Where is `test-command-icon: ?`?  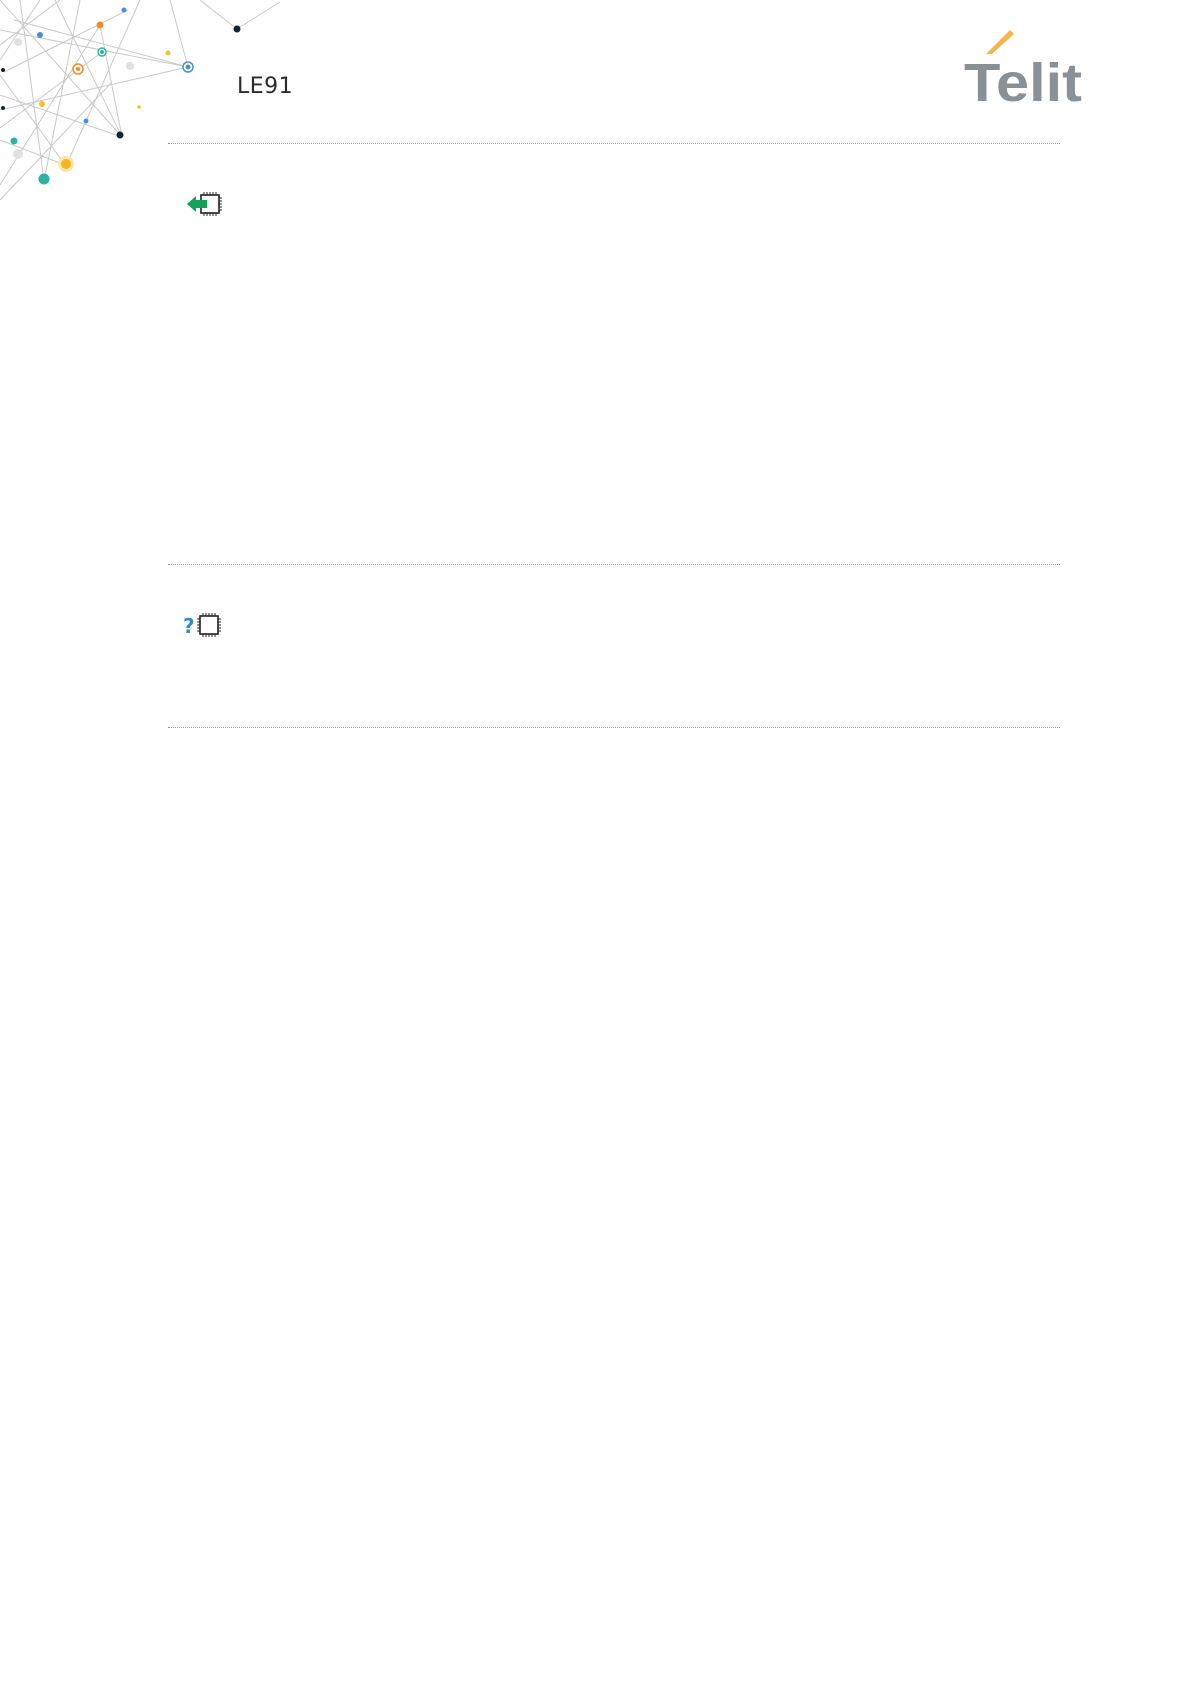
test-command-icon: ? is located at coordinates (202, 625).